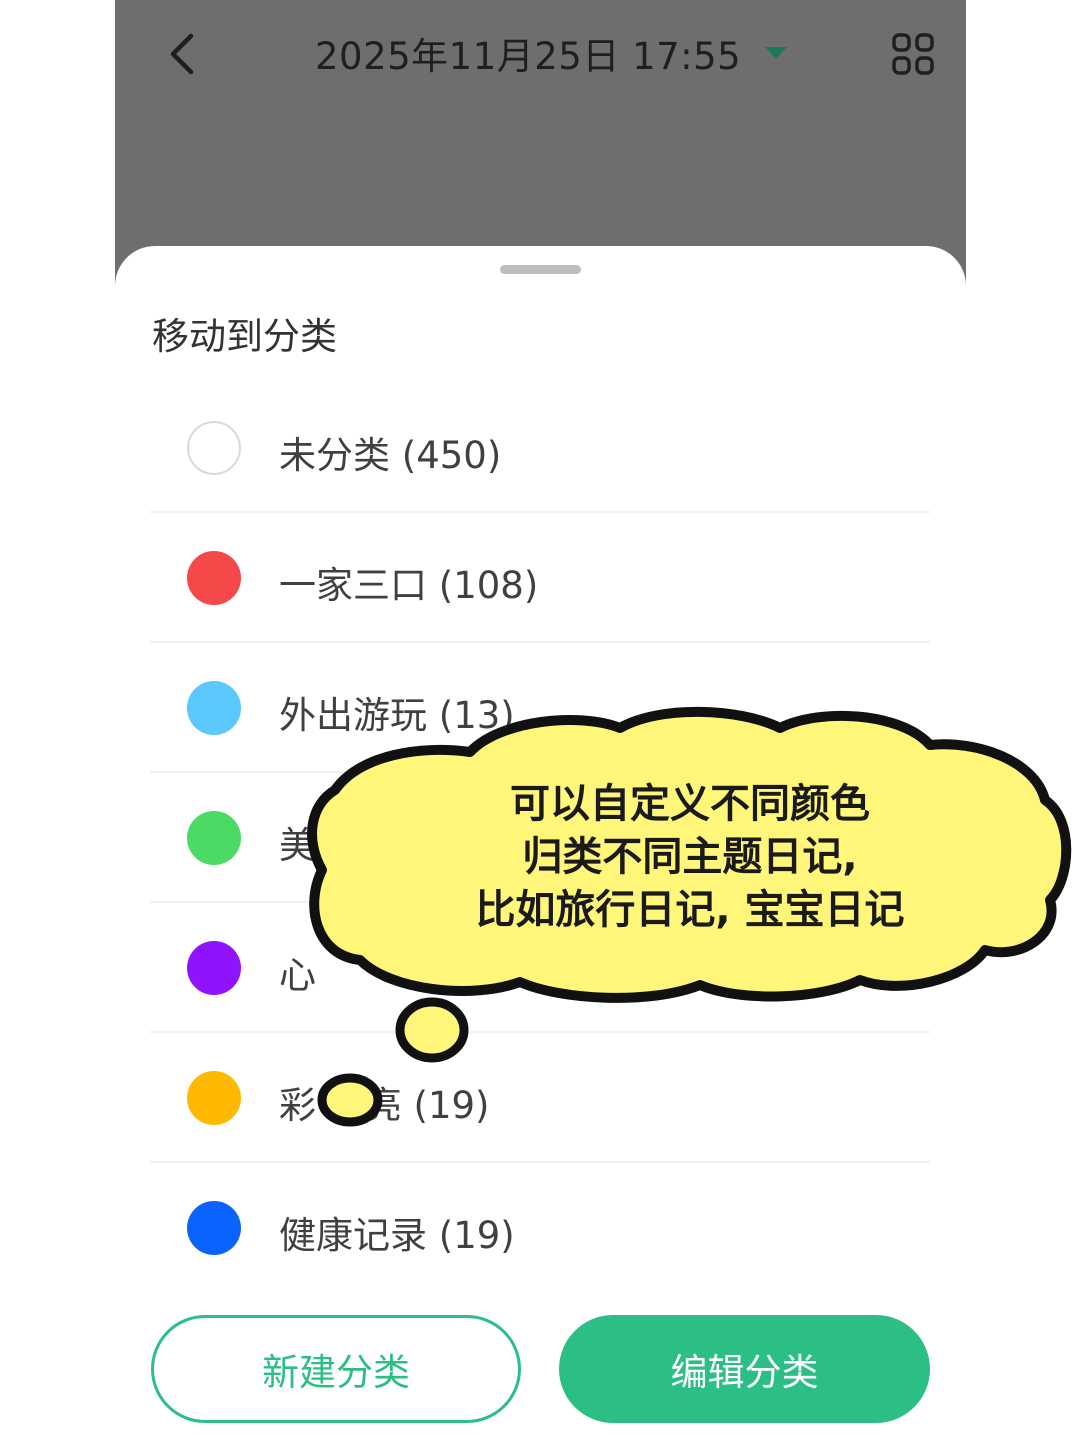 The image size is (1080, 1440). Describe the element at coordinates (214, 448) in the screenshot. I see `radio-empty` at that location.